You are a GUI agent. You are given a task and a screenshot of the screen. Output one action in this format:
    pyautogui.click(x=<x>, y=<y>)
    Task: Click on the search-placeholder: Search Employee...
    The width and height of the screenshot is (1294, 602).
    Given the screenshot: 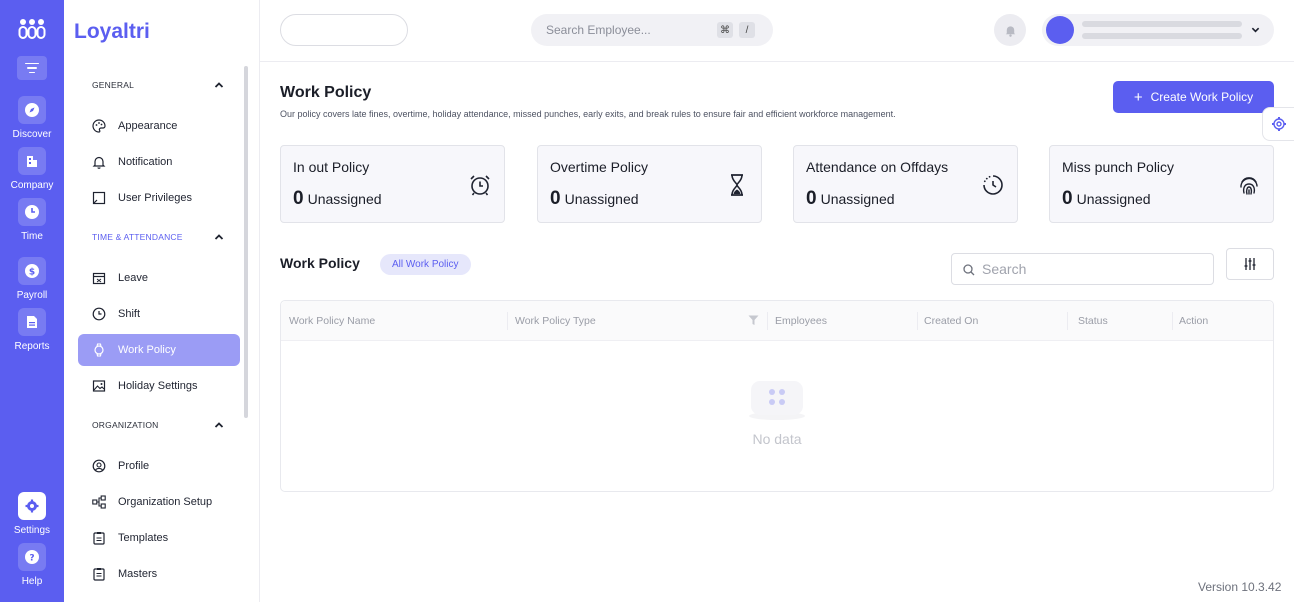 What is the action you would take?
    pyautogui.click(x=598, y=30)
    